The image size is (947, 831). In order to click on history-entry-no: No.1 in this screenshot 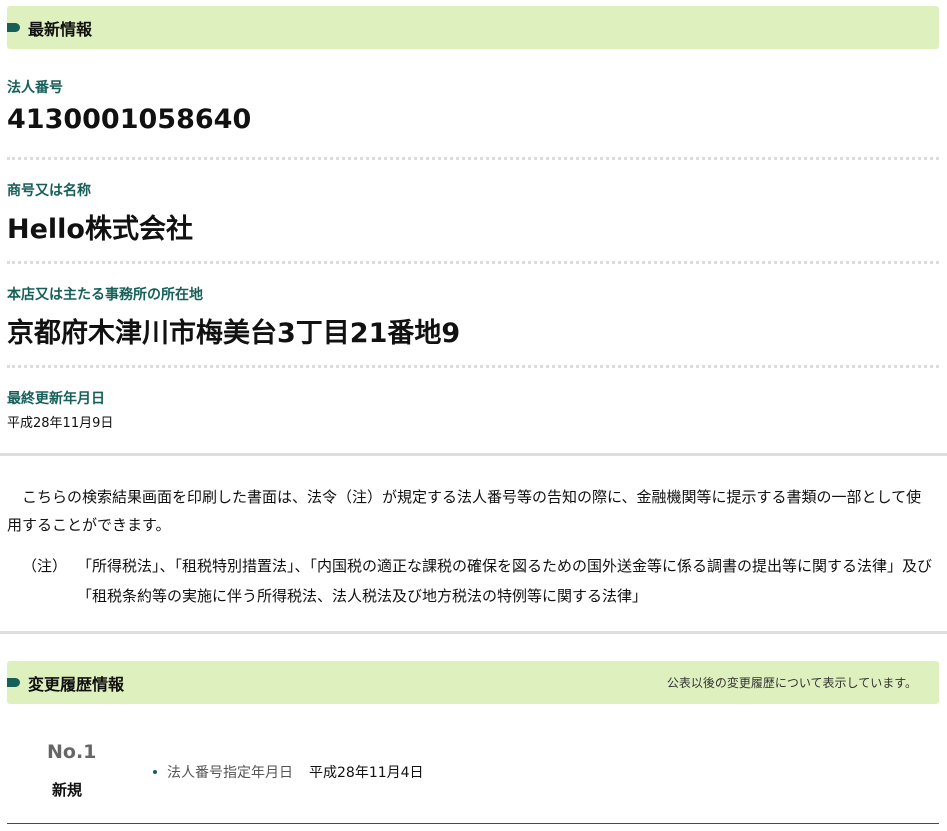, I will do `click(72, 752)`.